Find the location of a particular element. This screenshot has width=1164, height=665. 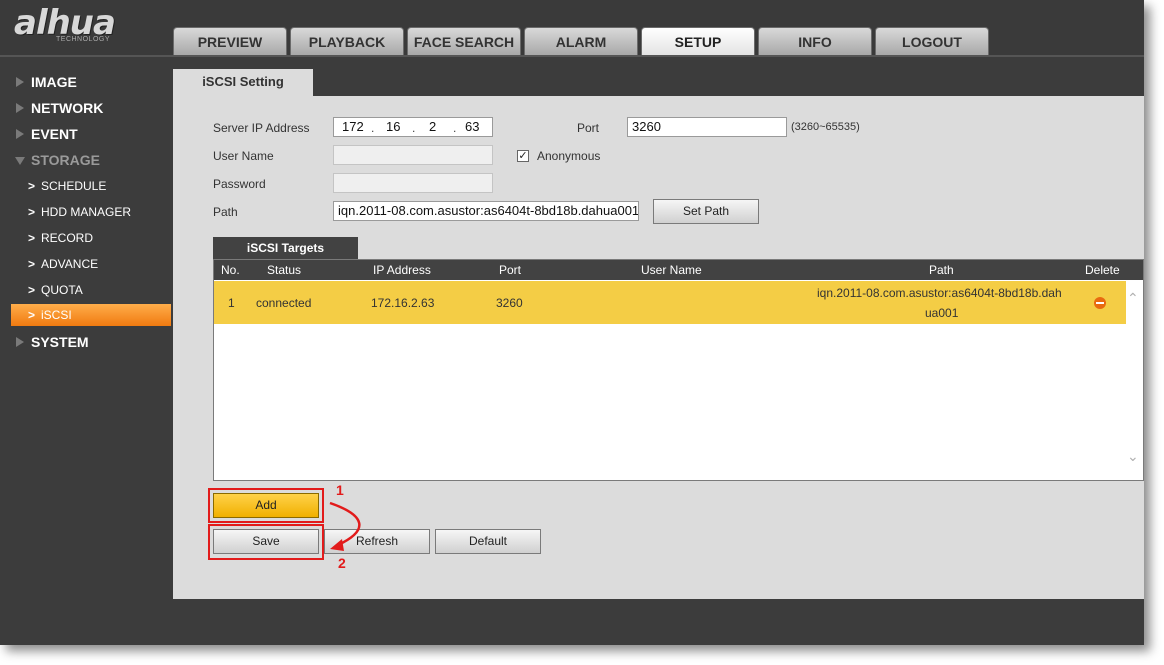

ip-octet-4: 63 is located at coordinates (472, 126).